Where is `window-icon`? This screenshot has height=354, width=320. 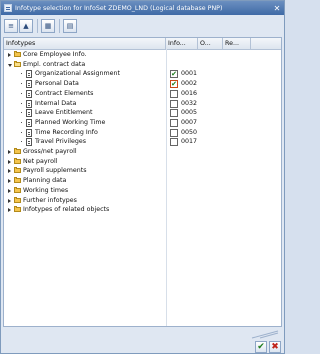
window-icon is located at coordinates (8, 8).